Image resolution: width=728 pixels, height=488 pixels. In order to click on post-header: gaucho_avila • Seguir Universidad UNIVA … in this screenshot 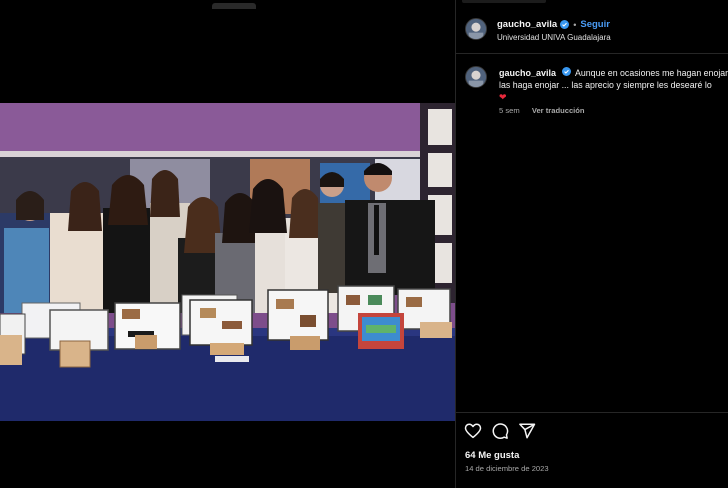, I will do `click(592, 31)`.